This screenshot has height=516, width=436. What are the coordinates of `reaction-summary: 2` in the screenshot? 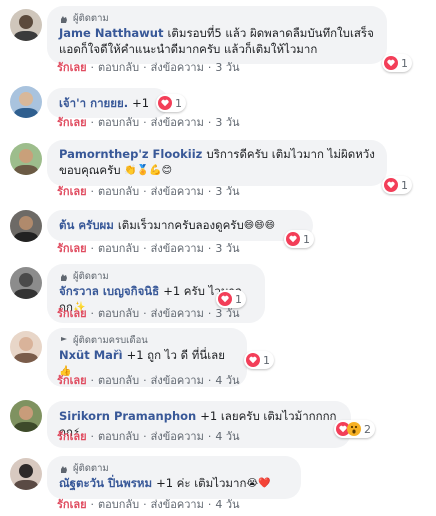 It's located at (354, 429).